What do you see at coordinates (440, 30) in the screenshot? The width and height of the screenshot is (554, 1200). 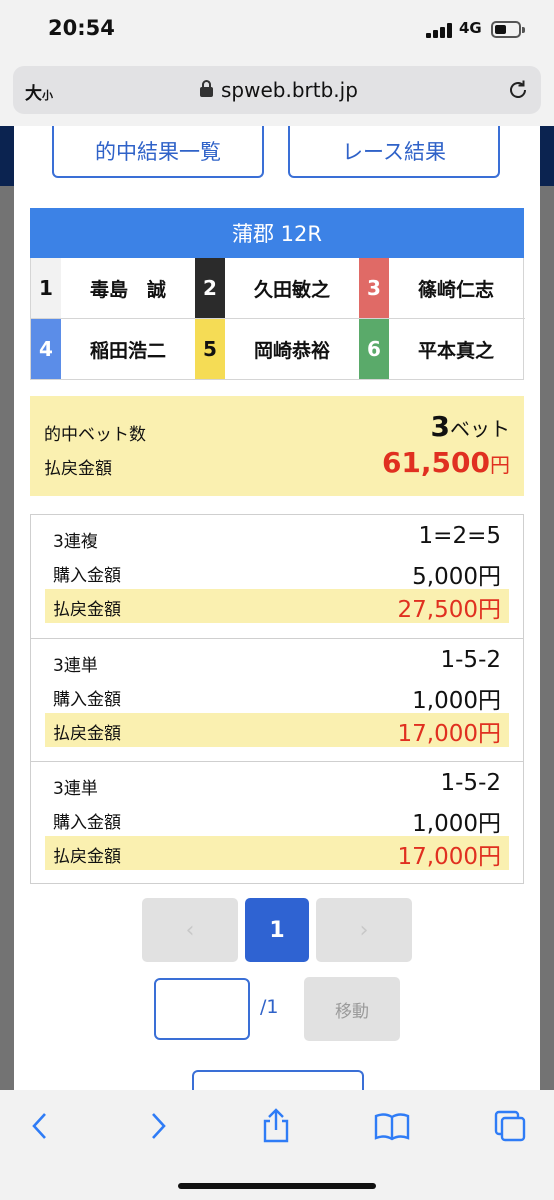 I see `signal-icon` at bounding box center [440, 30].